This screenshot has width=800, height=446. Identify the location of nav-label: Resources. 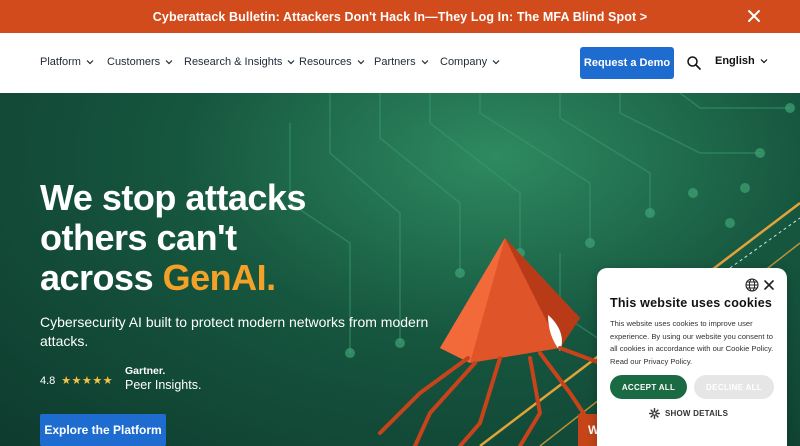
(325, 62).